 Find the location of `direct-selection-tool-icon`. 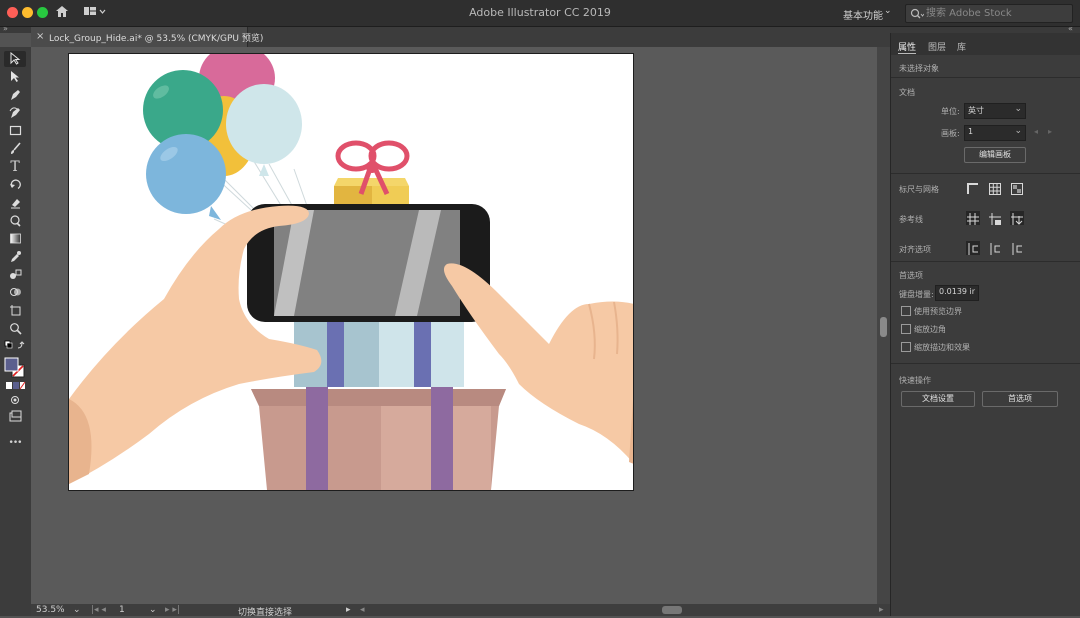

direct-selection-tool-icon is located at coordinates (15, 77).